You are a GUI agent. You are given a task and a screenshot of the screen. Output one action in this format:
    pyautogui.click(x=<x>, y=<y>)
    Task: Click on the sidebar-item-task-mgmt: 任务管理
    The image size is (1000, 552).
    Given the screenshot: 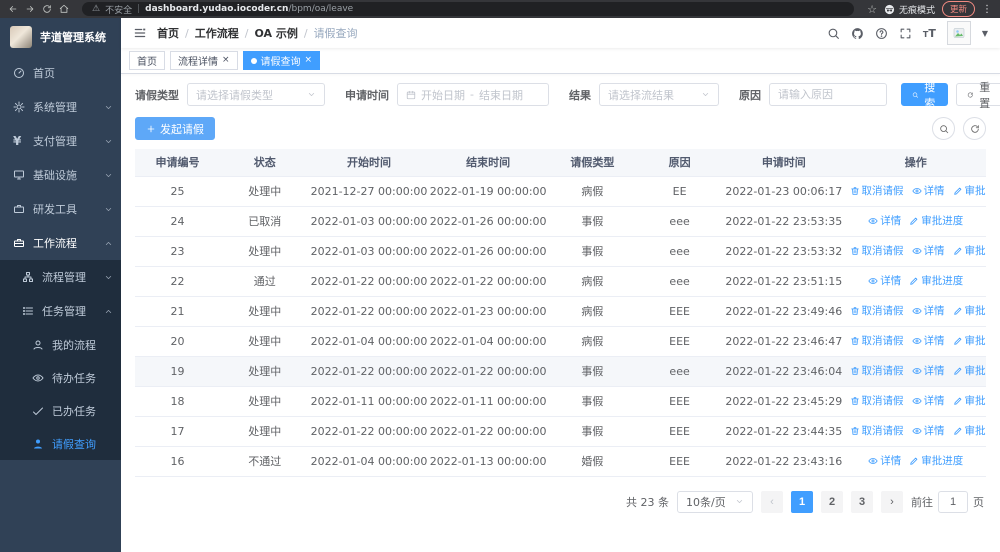 What is the action you would take?
    pyautogui.click(x=60, y=311)
    